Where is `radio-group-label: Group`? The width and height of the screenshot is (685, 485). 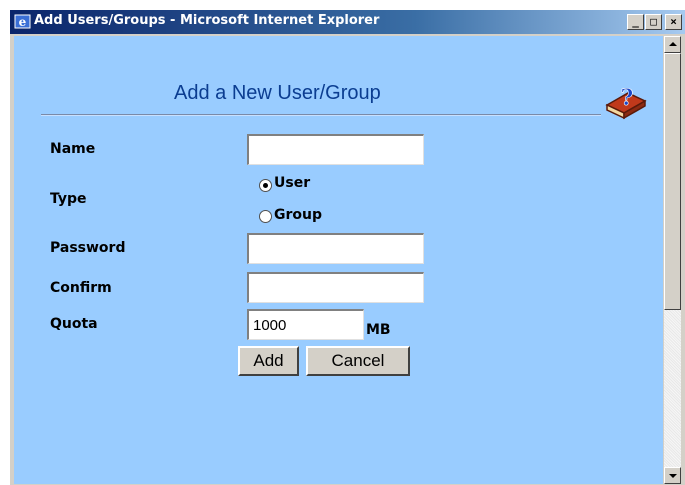 radio-group-label: Group is located at coordinates (298, 215).